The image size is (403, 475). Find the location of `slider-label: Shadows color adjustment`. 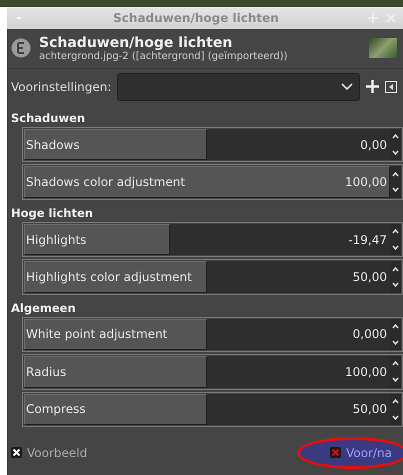

slider-label: Shadows color adjustment is located at coordinates (105, 182).